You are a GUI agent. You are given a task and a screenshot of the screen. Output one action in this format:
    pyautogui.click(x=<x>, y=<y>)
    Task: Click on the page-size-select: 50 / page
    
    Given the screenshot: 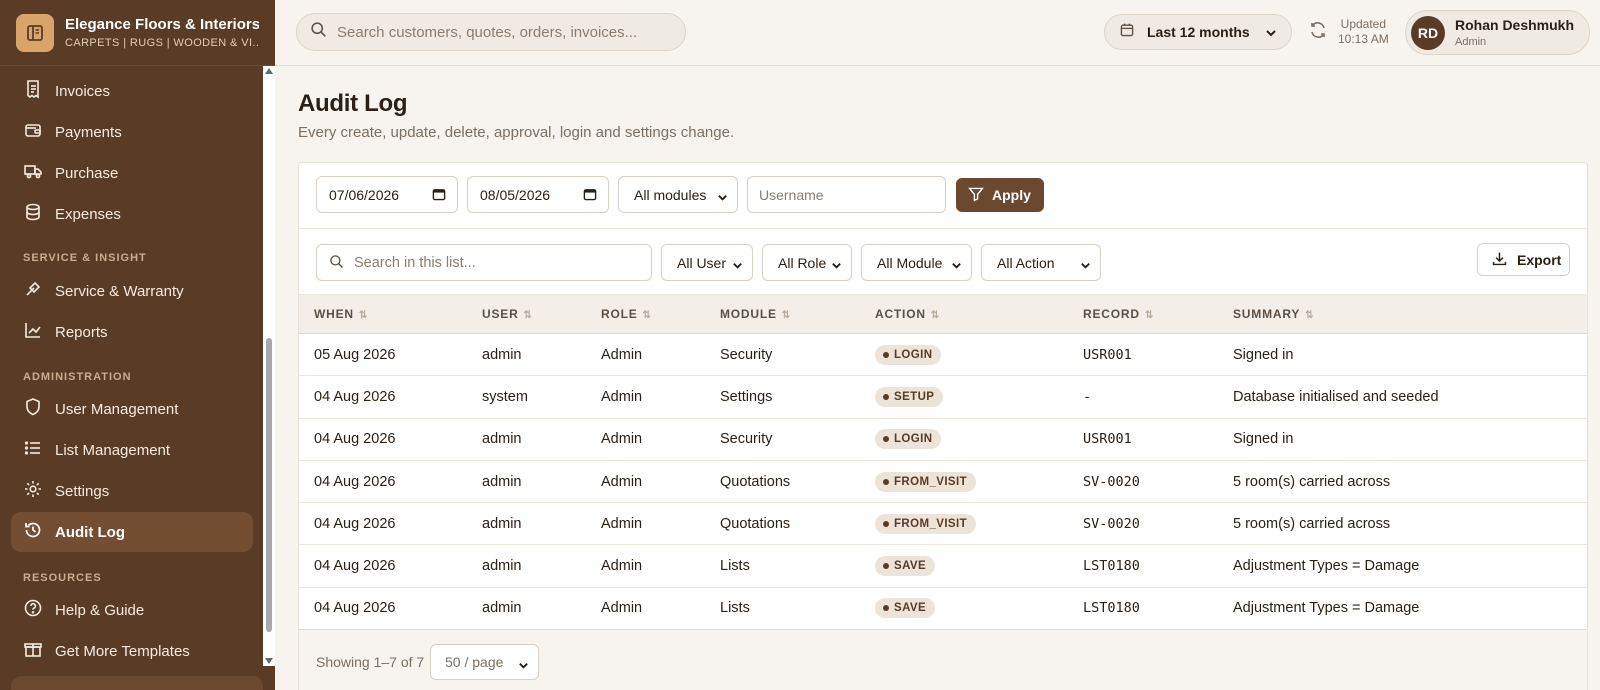 What is the action you would take?
    pyautogui.click(x=484, y=662)
    